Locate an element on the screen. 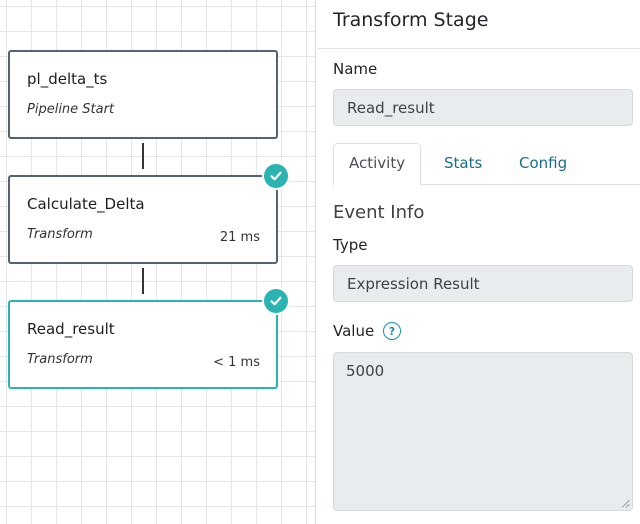 This screenshot has height=524, width=640. name-field: Read_result is located at coordinates (483, 107).